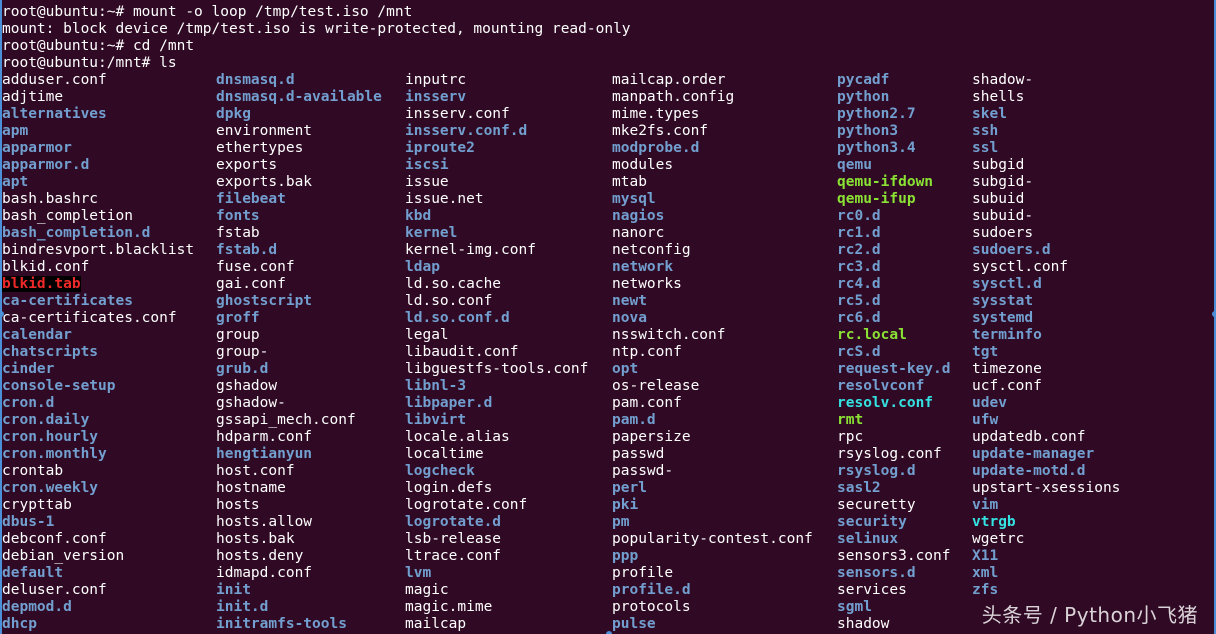 Image resolution: width=1216 pixels, height=634 pixels. Describe the element at coordinates (444, 454) in the screenshot. I see `ls-entry-file: localtime` at that location.